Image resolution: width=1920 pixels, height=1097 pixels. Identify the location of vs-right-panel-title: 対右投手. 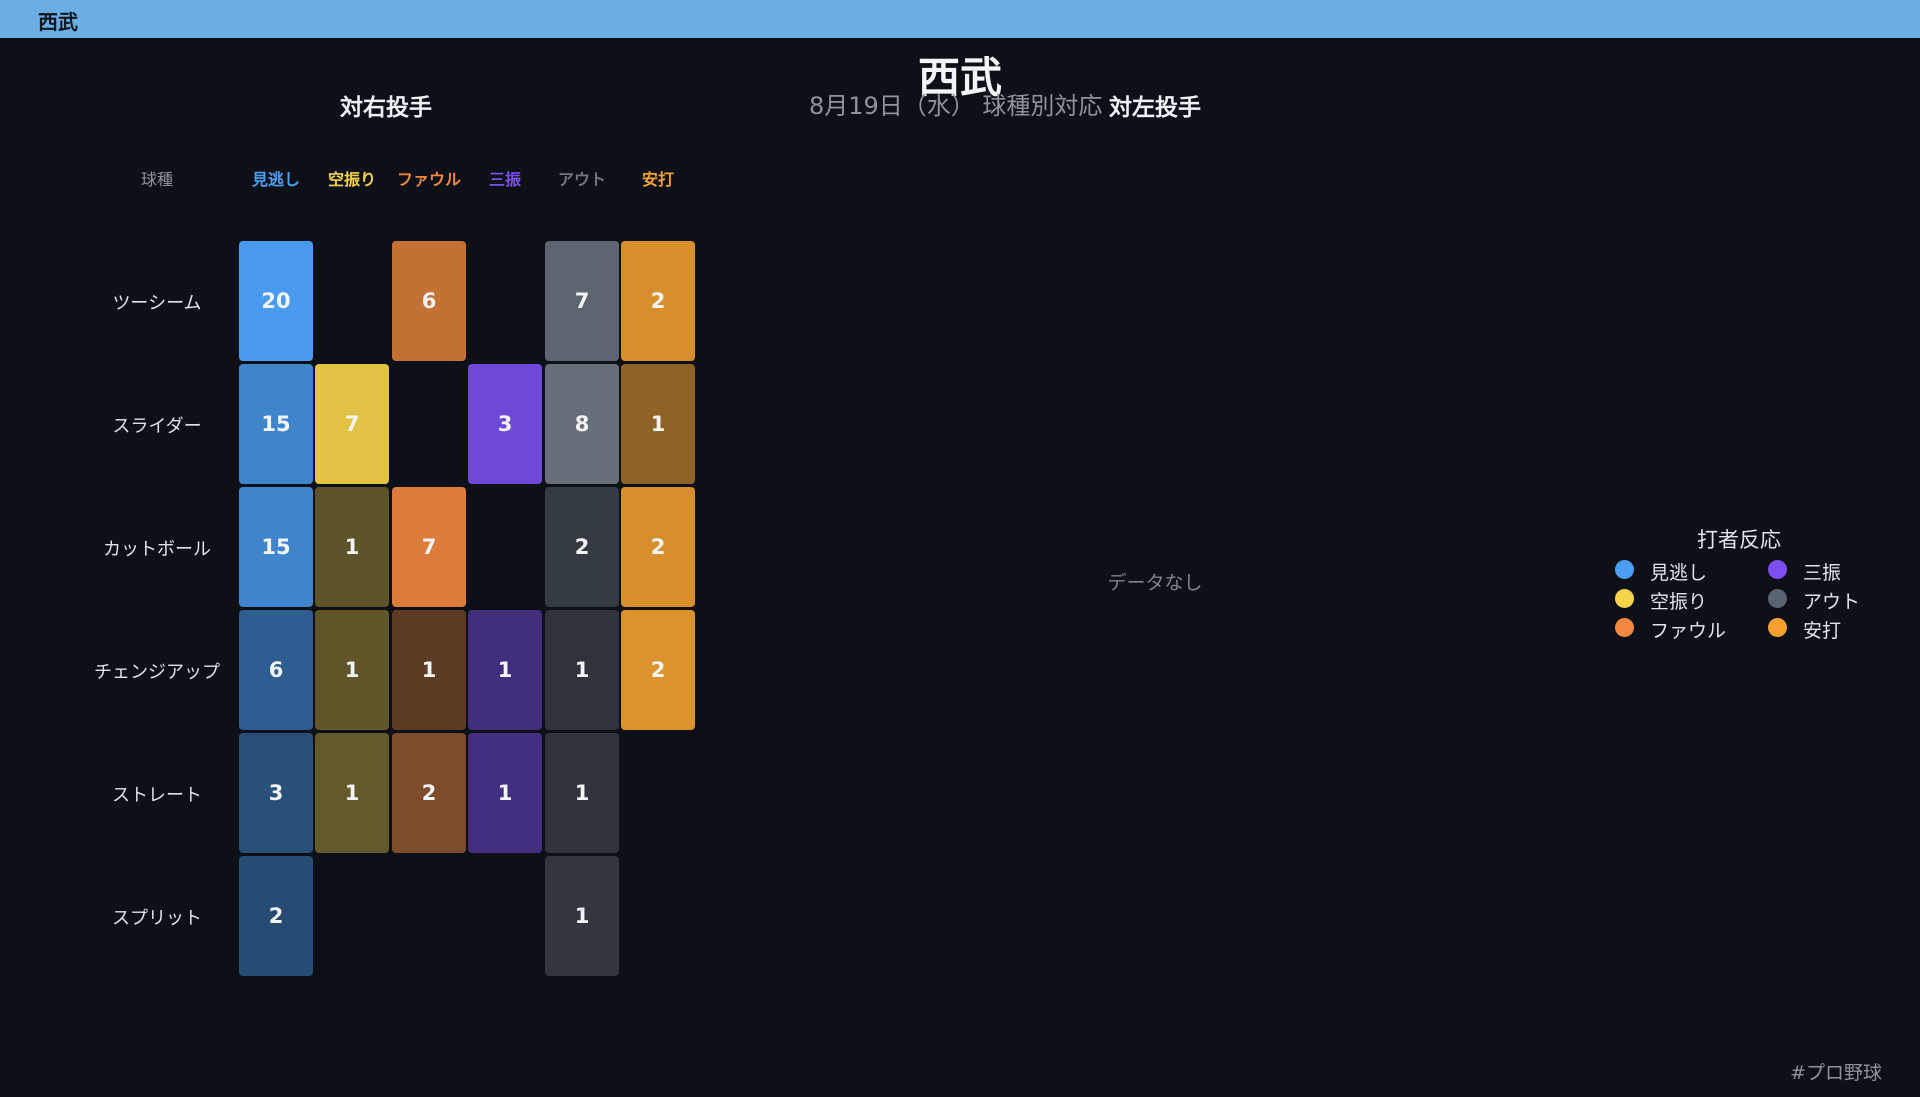
(386, 108).